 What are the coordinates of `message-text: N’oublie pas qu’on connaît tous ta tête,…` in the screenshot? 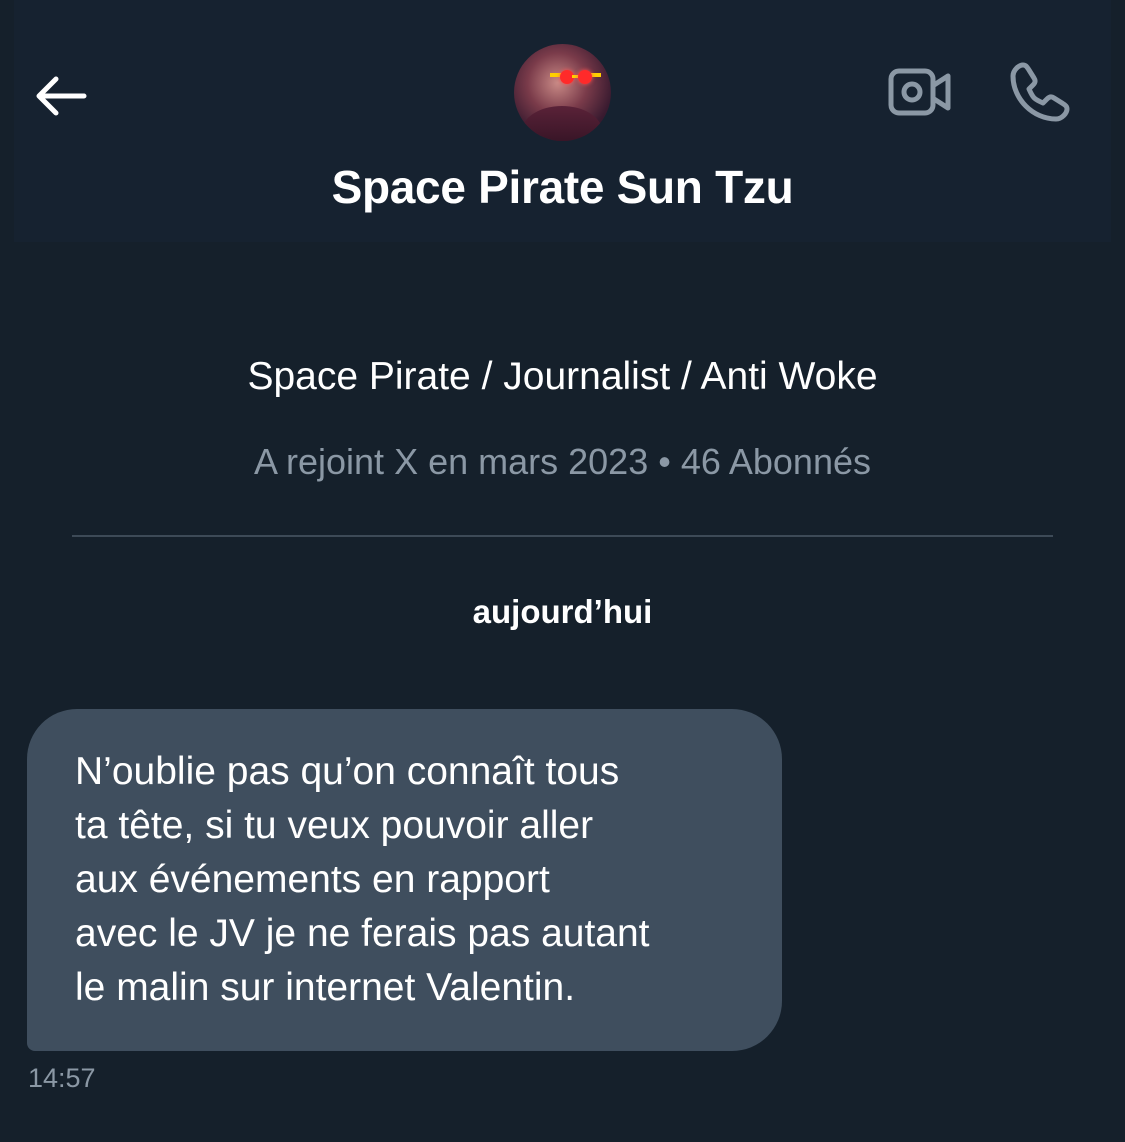 It's located at (362, 879).